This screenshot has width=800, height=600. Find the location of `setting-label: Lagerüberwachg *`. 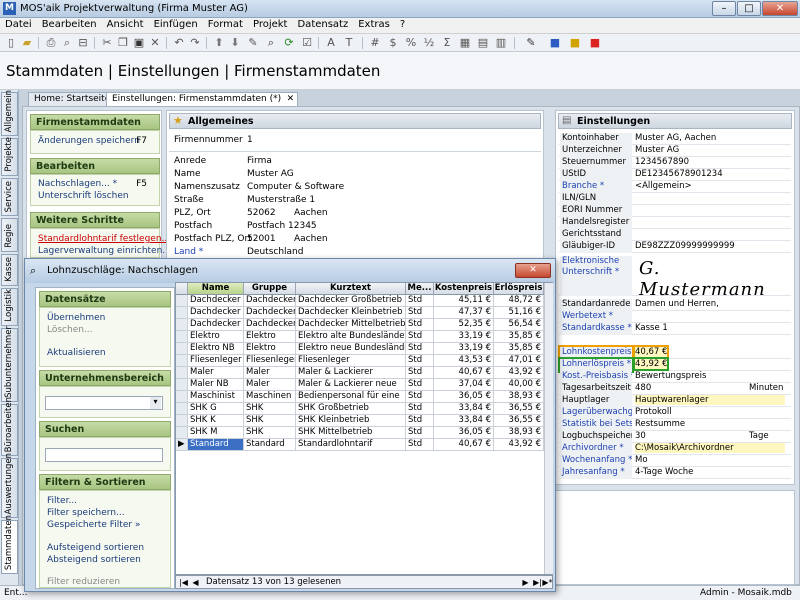

setting-label: Lagerüberwachg * is located at coordinates (596, 413).